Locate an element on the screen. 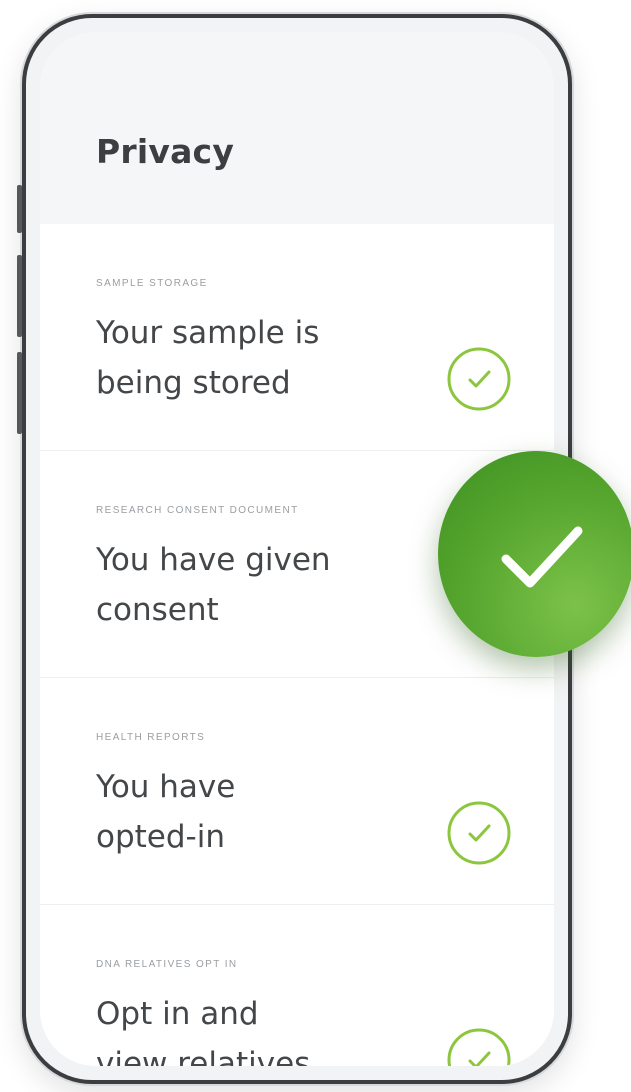 The image size is (631, 1092). header: Privacy is located at coordinates (297, 128).